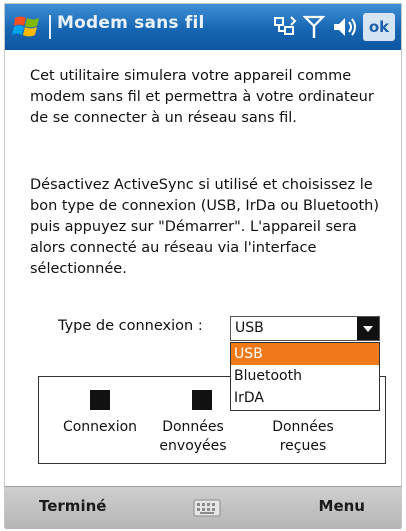  Describe the element at coordinates (285, 27) in the screenshot. I see `connectivity-icon` at that location.